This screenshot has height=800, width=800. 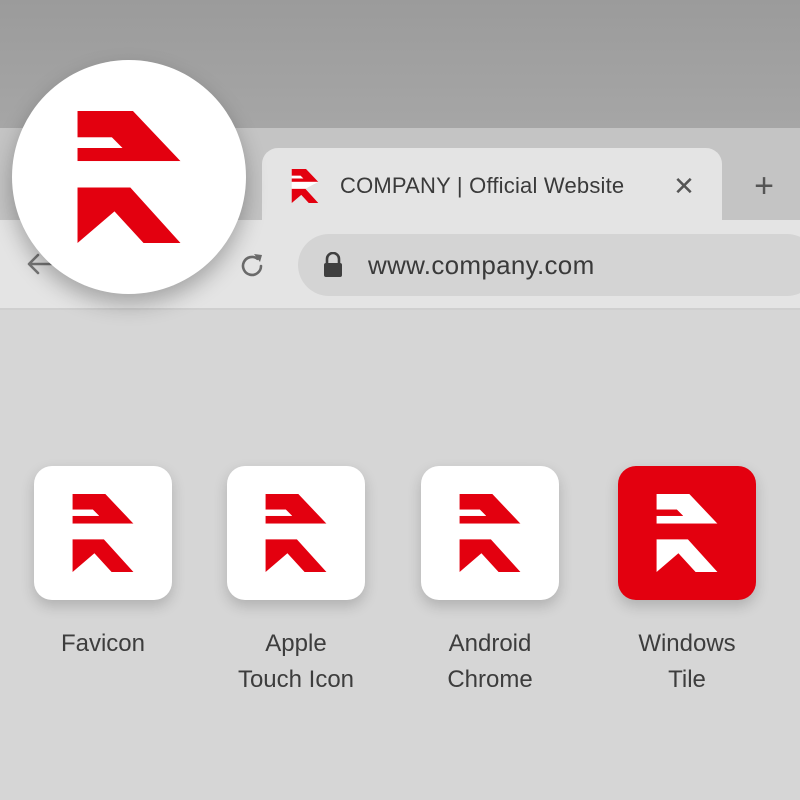 What do you see at coordinates (333, 264) in the screenshot?
I see `lock-icon` at bounding box center [333, 264].